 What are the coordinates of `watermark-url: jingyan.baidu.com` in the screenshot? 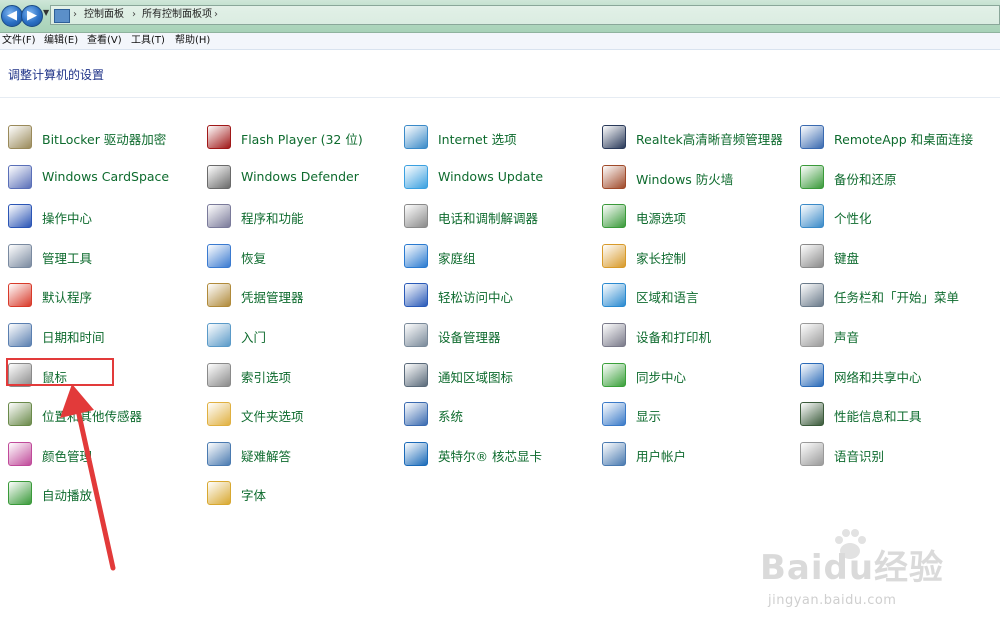 It's located at (832, 600).